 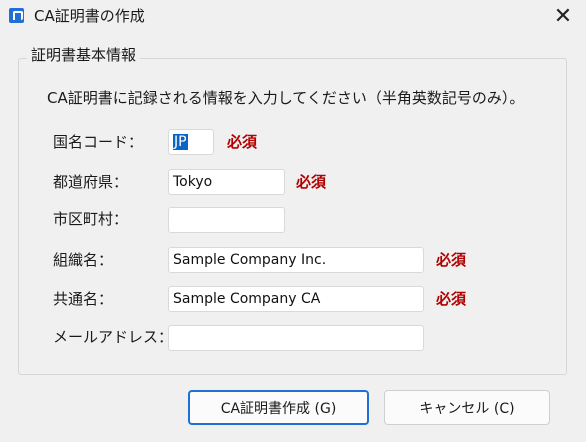 I want to click on close-button: ✕, so click(x=563, y=16).